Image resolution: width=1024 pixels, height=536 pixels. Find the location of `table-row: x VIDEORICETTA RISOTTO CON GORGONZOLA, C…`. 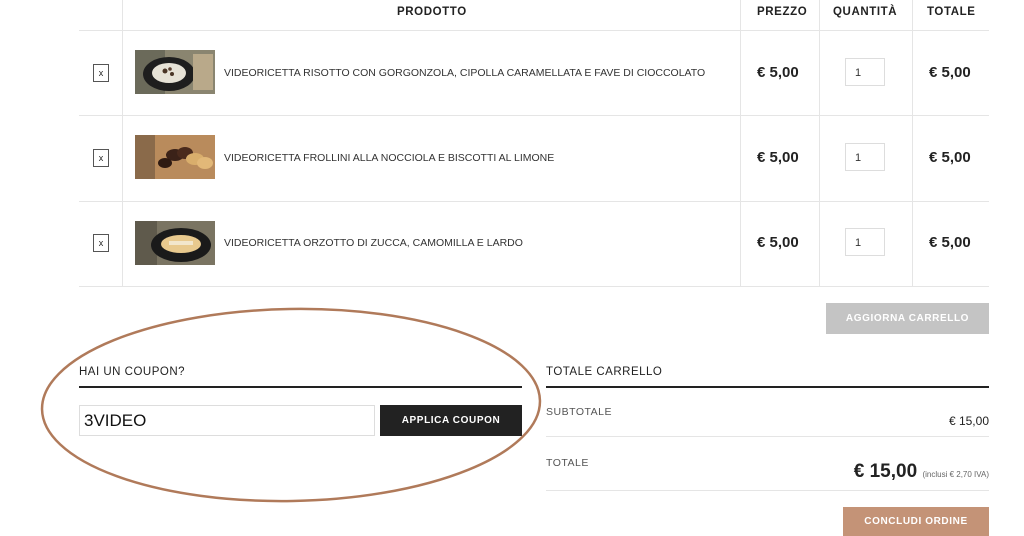

table-row: x VIDEORICETTA RISOTTO CON GORGONZOLA, C… is located at coordinates (534, 73).